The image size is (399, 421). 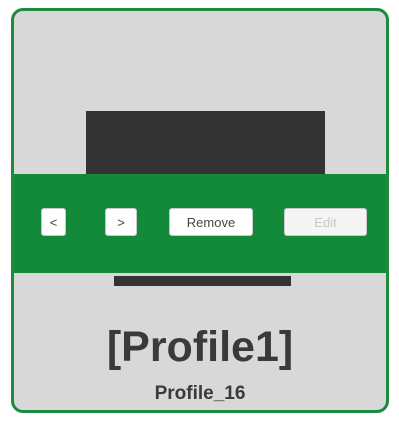 What do you see at coordinates (200, 393) in the screenshot?
I see `profile-id: Profile_16` at bounding box center [200, 393].